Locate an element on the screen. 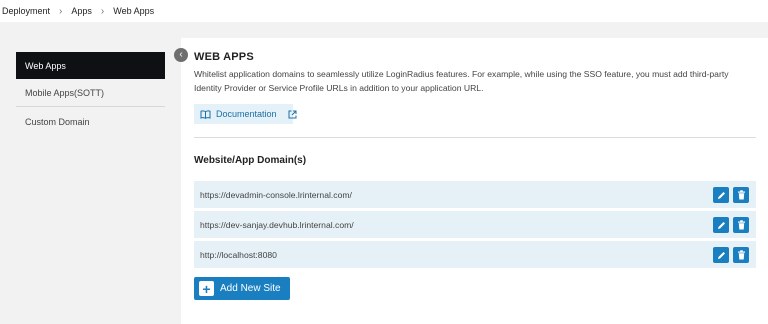 The height and width of the screenshot is (324, 768). divider is located at coordinates (475, 137).